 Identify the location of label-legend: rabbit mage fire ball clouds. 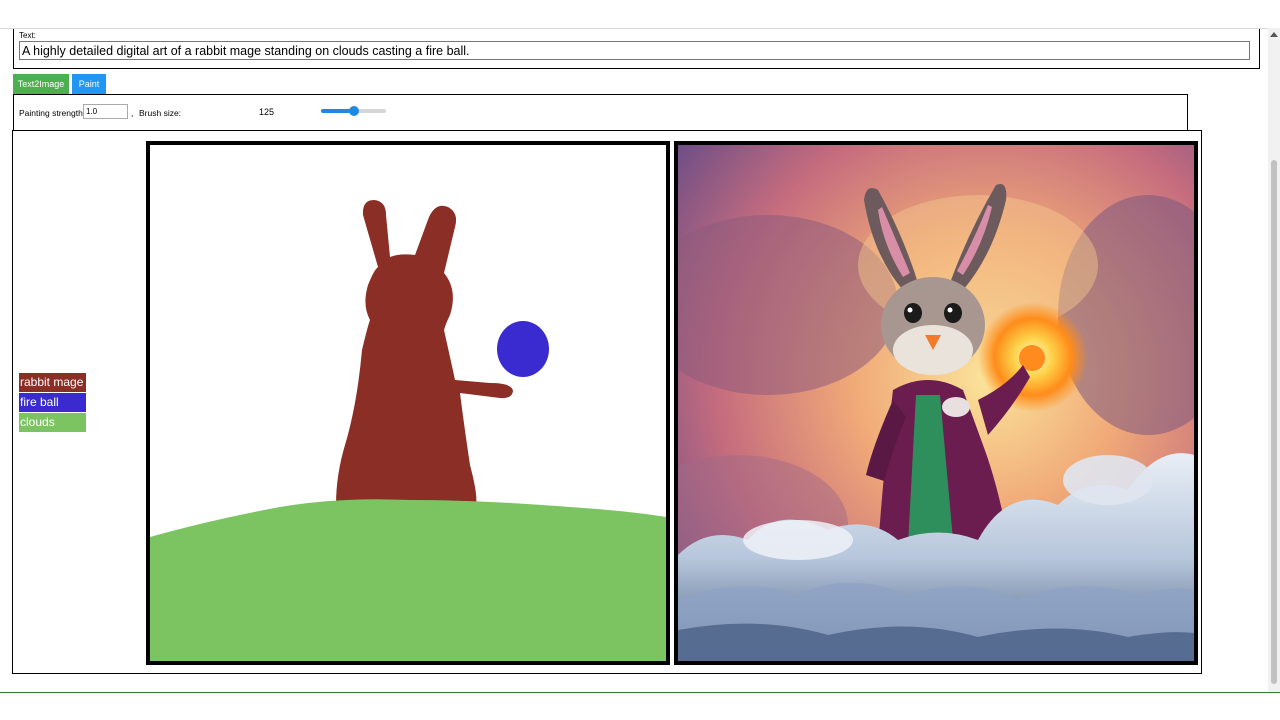
(52, 403).